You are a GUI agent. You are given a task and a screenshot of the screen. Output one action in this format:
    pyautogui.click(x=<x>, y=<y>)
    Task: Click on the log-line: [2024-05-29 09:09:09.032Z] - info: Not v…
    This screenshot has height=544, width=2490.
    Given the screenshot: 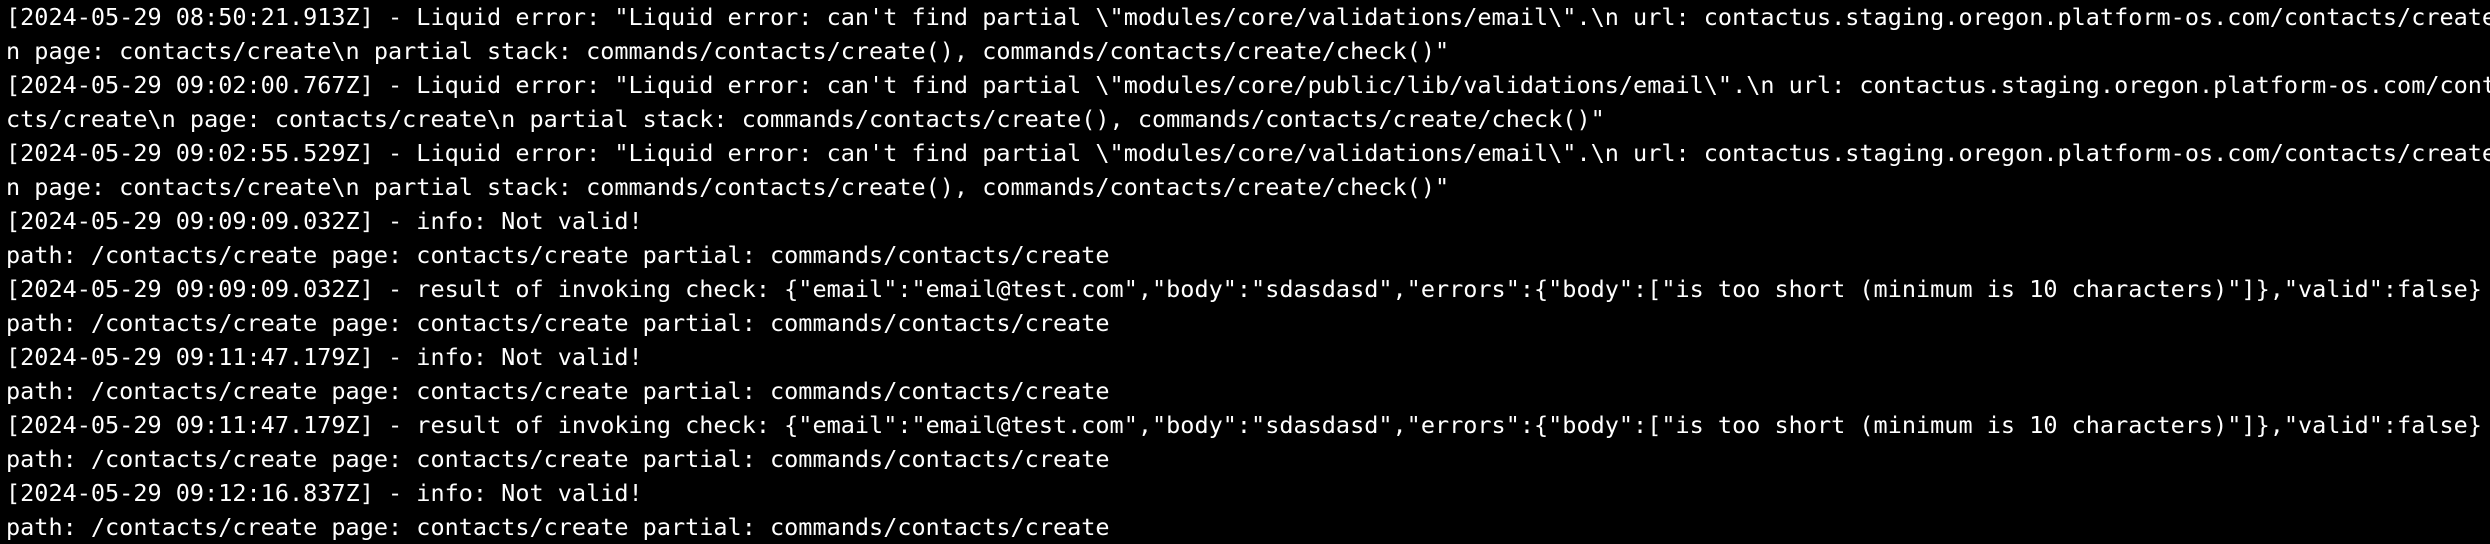 What is the action you would take?
    pyautogui.click(x=324, y=221)
    